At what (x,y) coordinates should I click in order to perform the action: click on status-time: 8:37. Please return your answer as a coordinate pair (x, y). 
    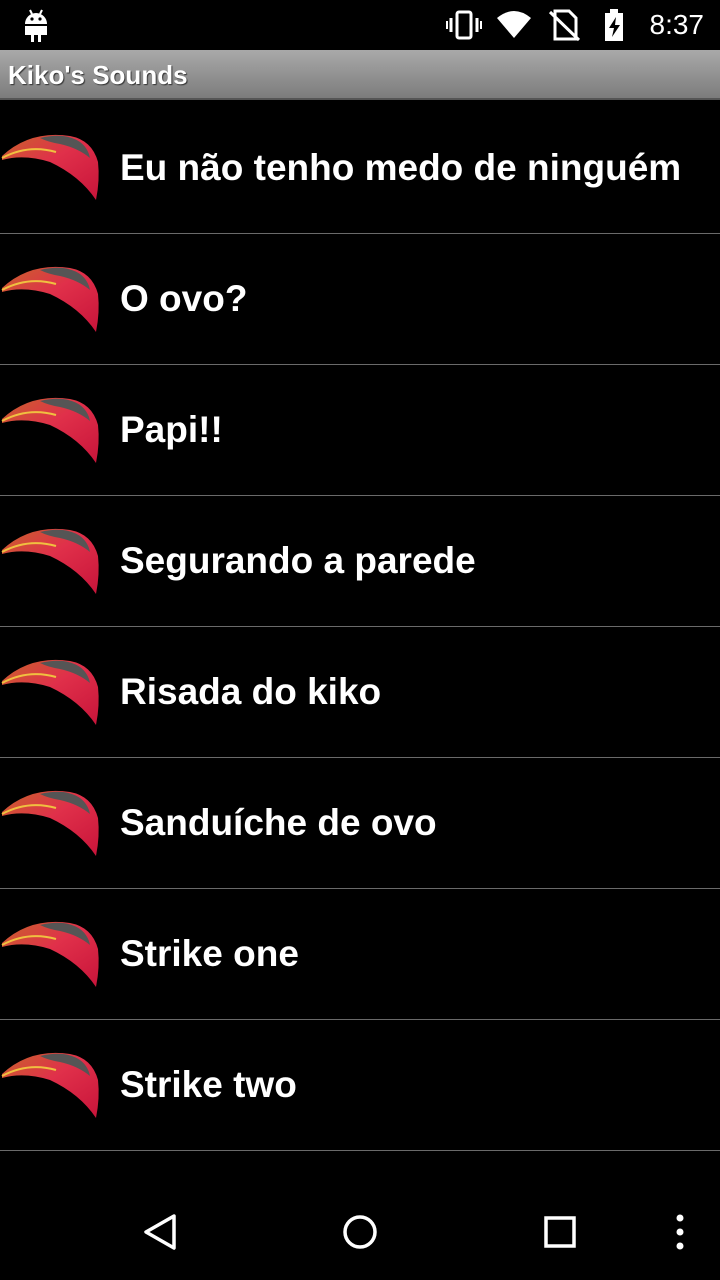
    Looking at the image, I should click on (677, 24).